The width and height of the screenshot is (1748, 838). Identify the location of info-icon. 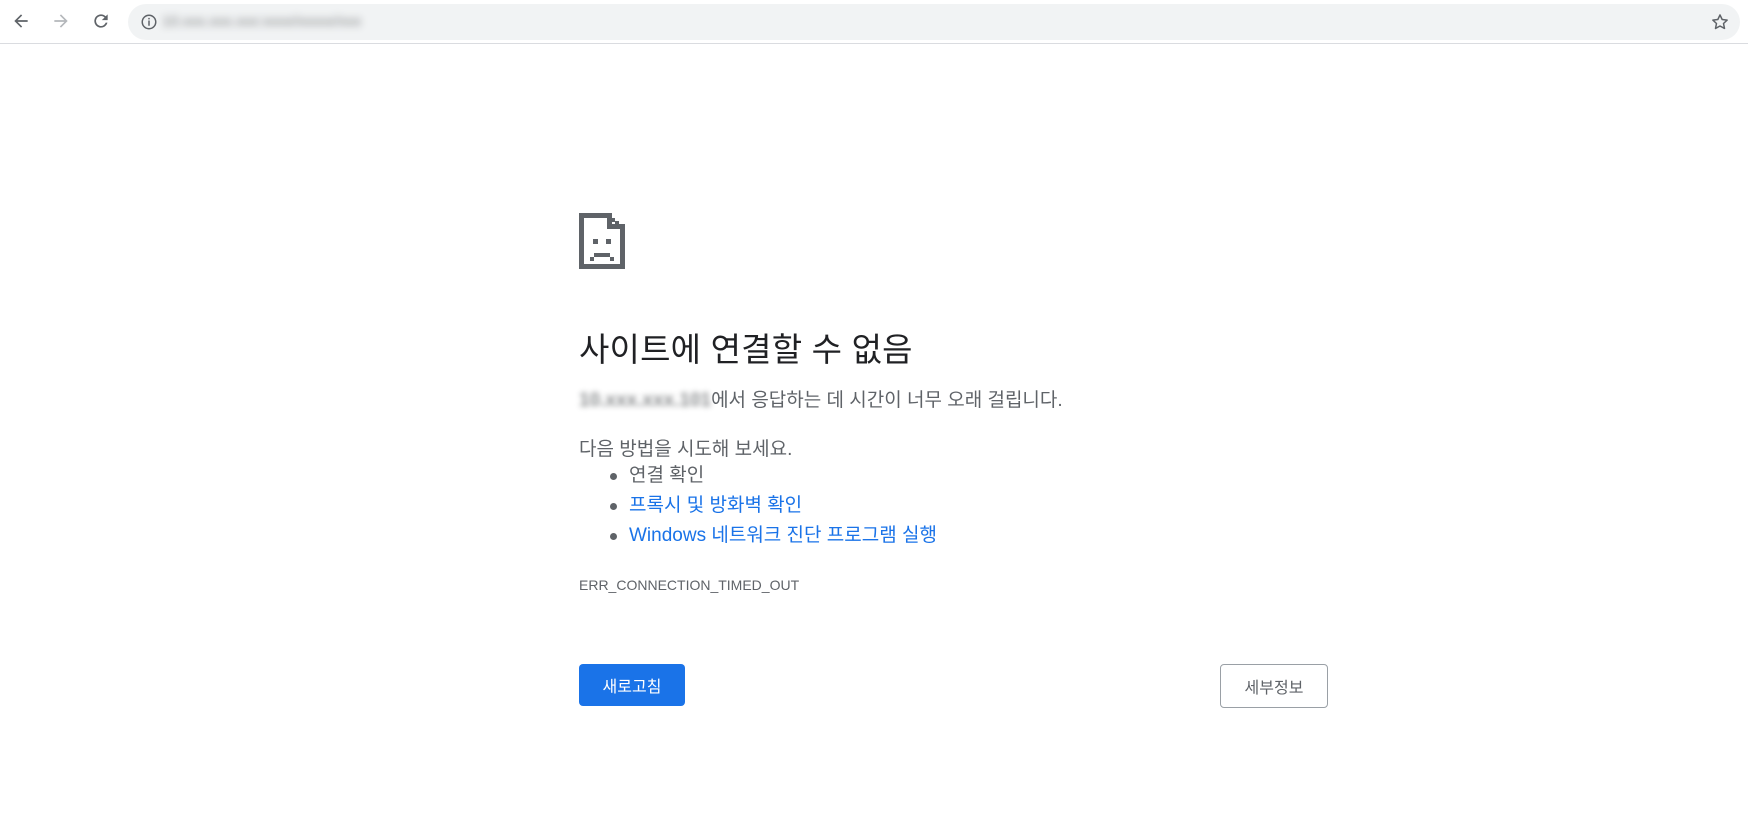
(149, 22).